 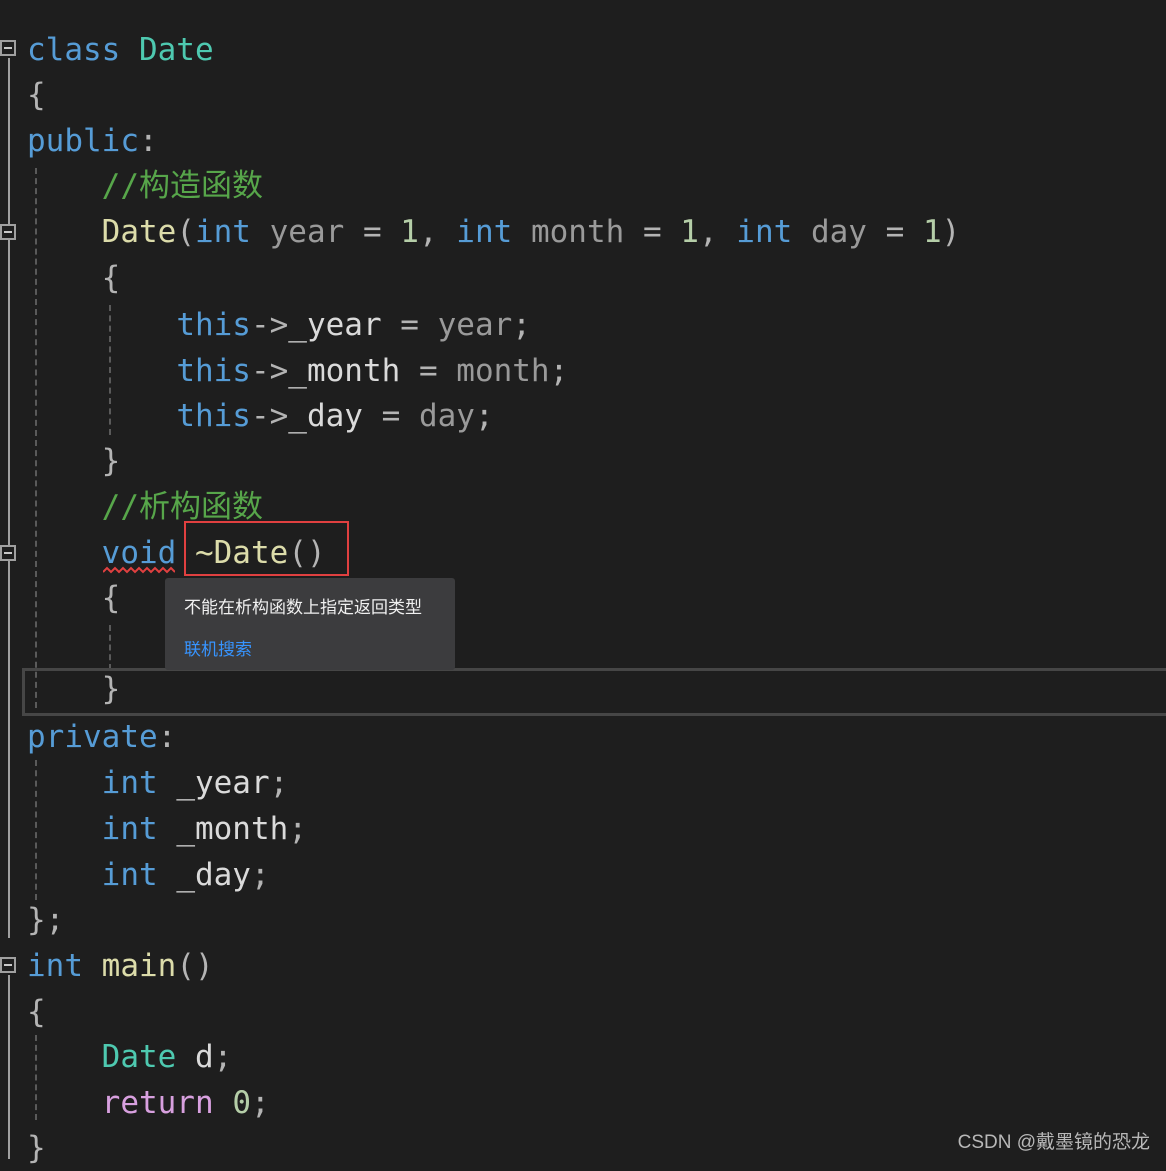 What do you see at coordinates (9, 637) in the screenshot?
I see `fold-line-dtor` at bounding box center [9, 637].